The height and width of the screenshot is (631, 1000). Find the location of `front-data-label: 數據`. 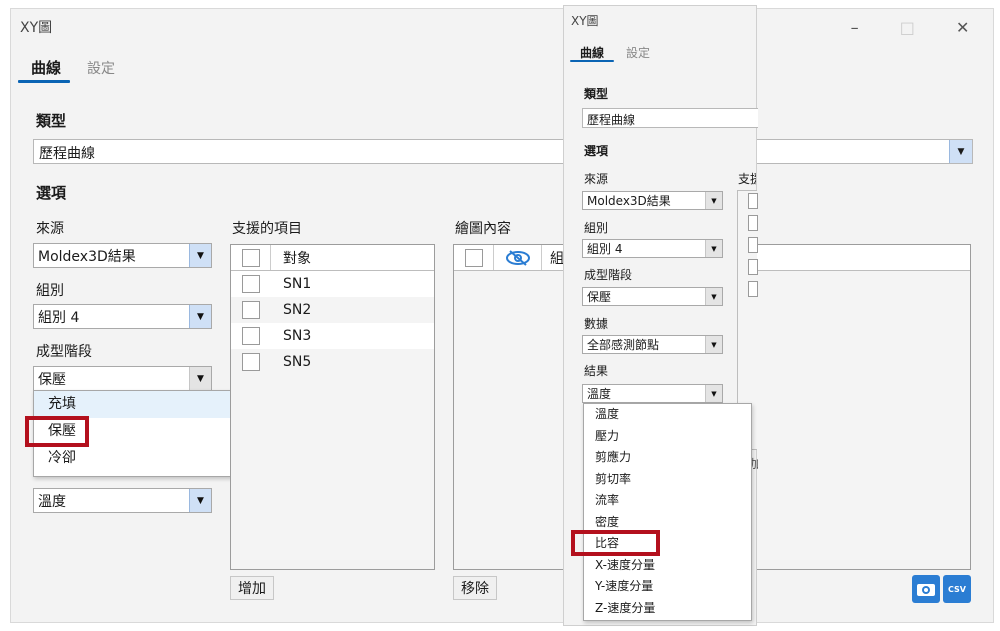

front-data-label: 數據 is located at coordinates (596, 324).